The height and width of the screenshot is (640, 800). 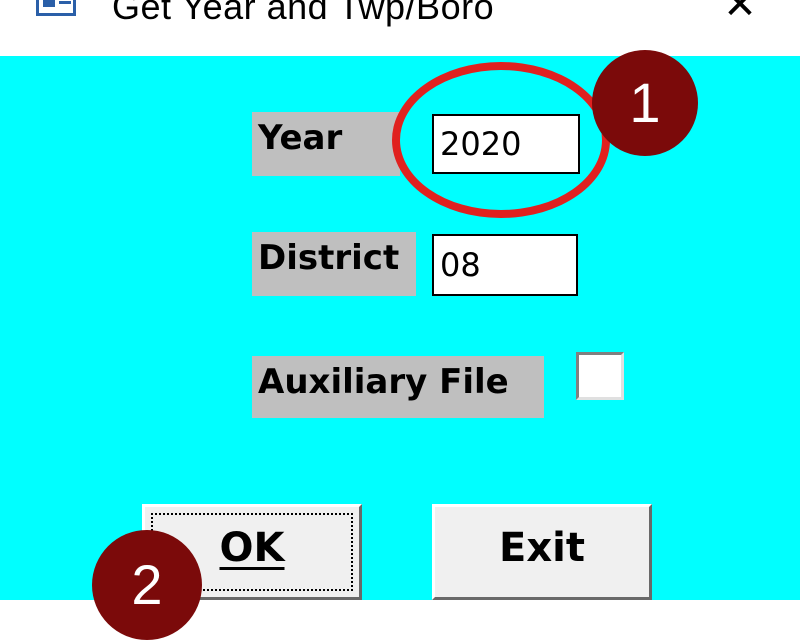 What do you see at coordinates (645, 103) in the screenshot?
I see `annotation-badge-1: 1` at bounding box center [645, 103].